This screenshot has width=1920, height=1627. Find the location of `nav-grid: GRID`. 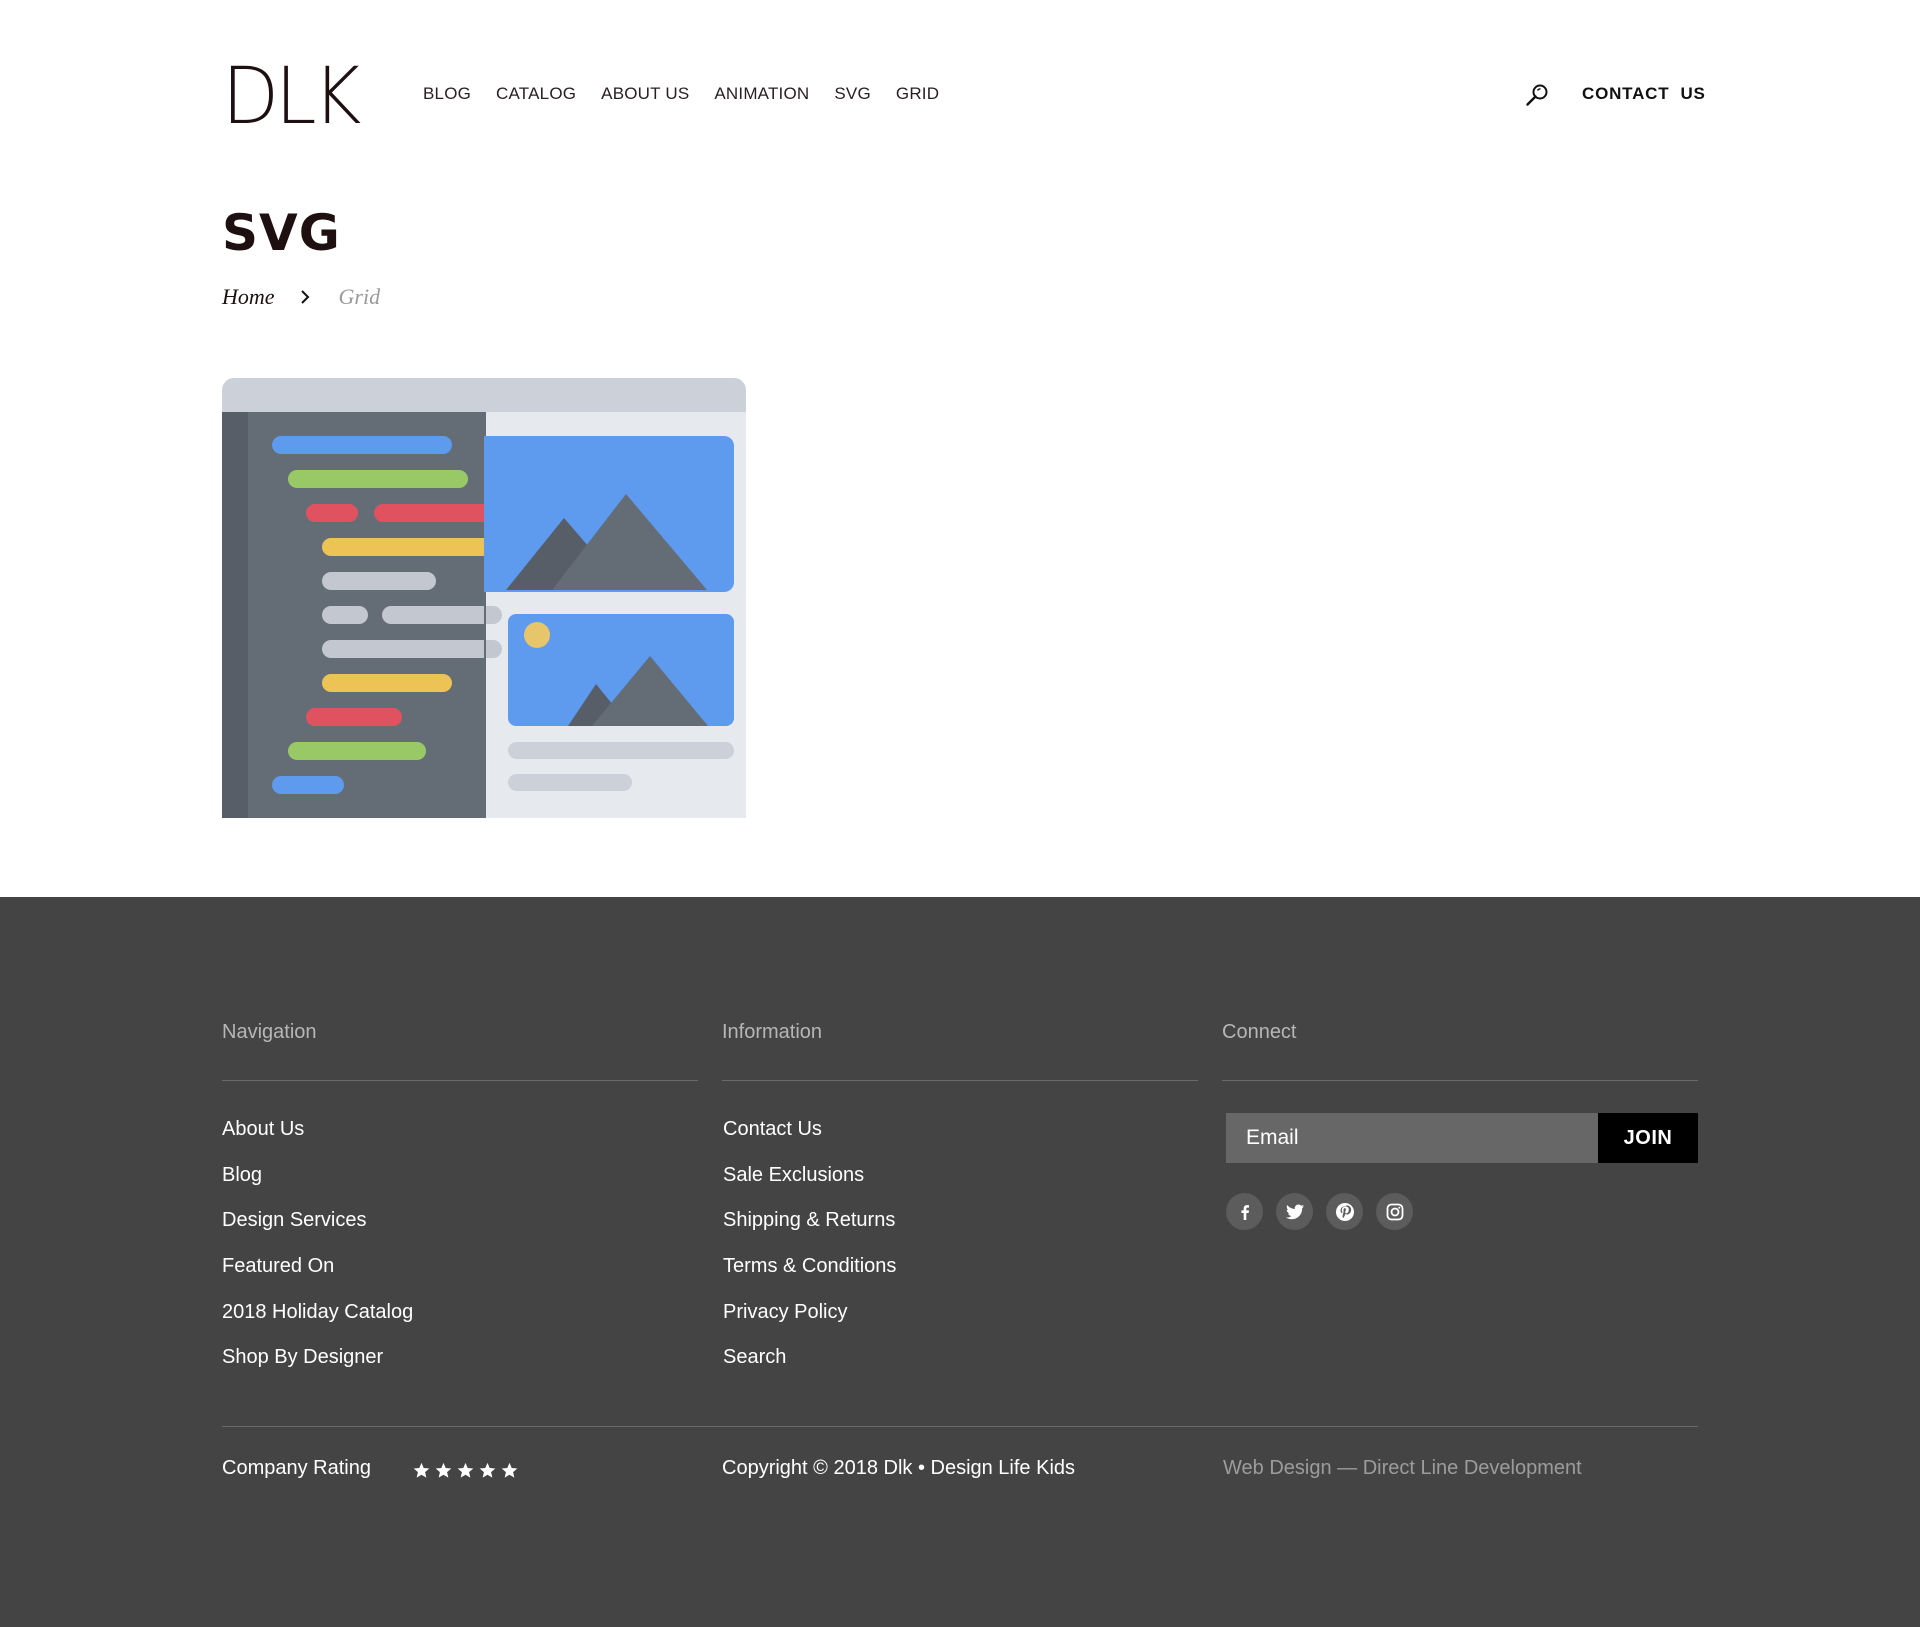

nav-grid: GRID is located at coordinates (917, 94).